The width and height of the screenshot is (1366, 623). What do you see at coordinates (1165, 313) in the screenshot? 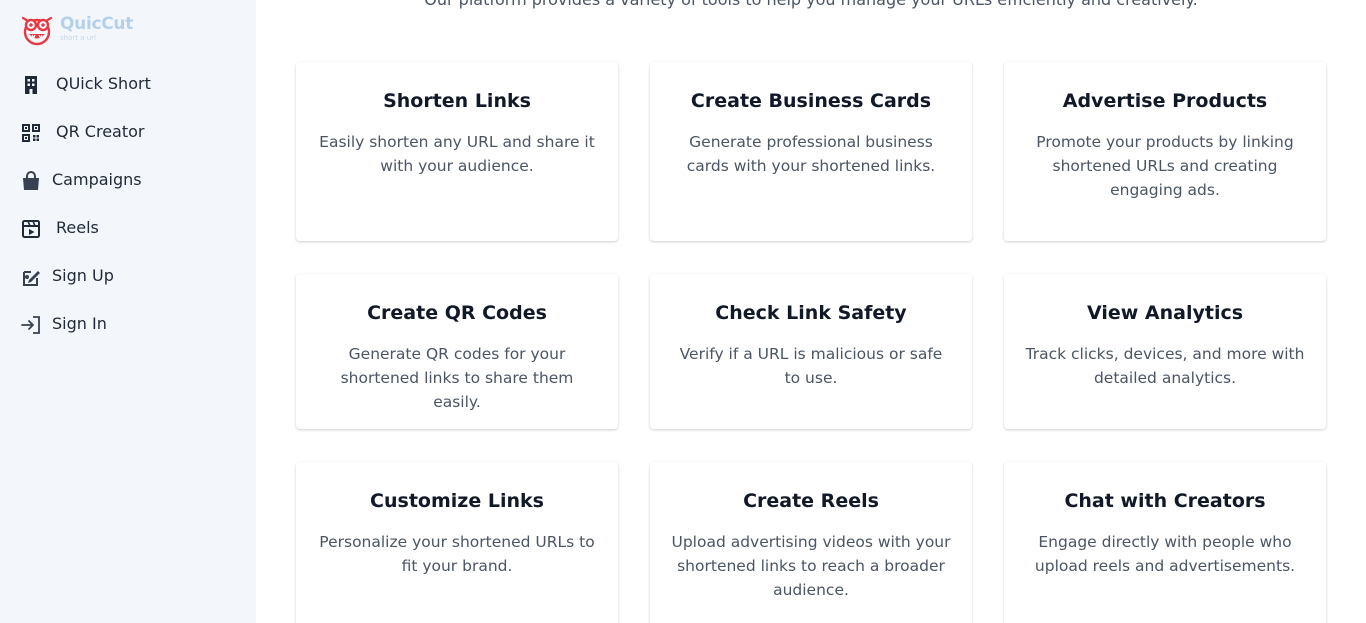
I see `card-title: View Analytics` at bounding box center [1165, 313].